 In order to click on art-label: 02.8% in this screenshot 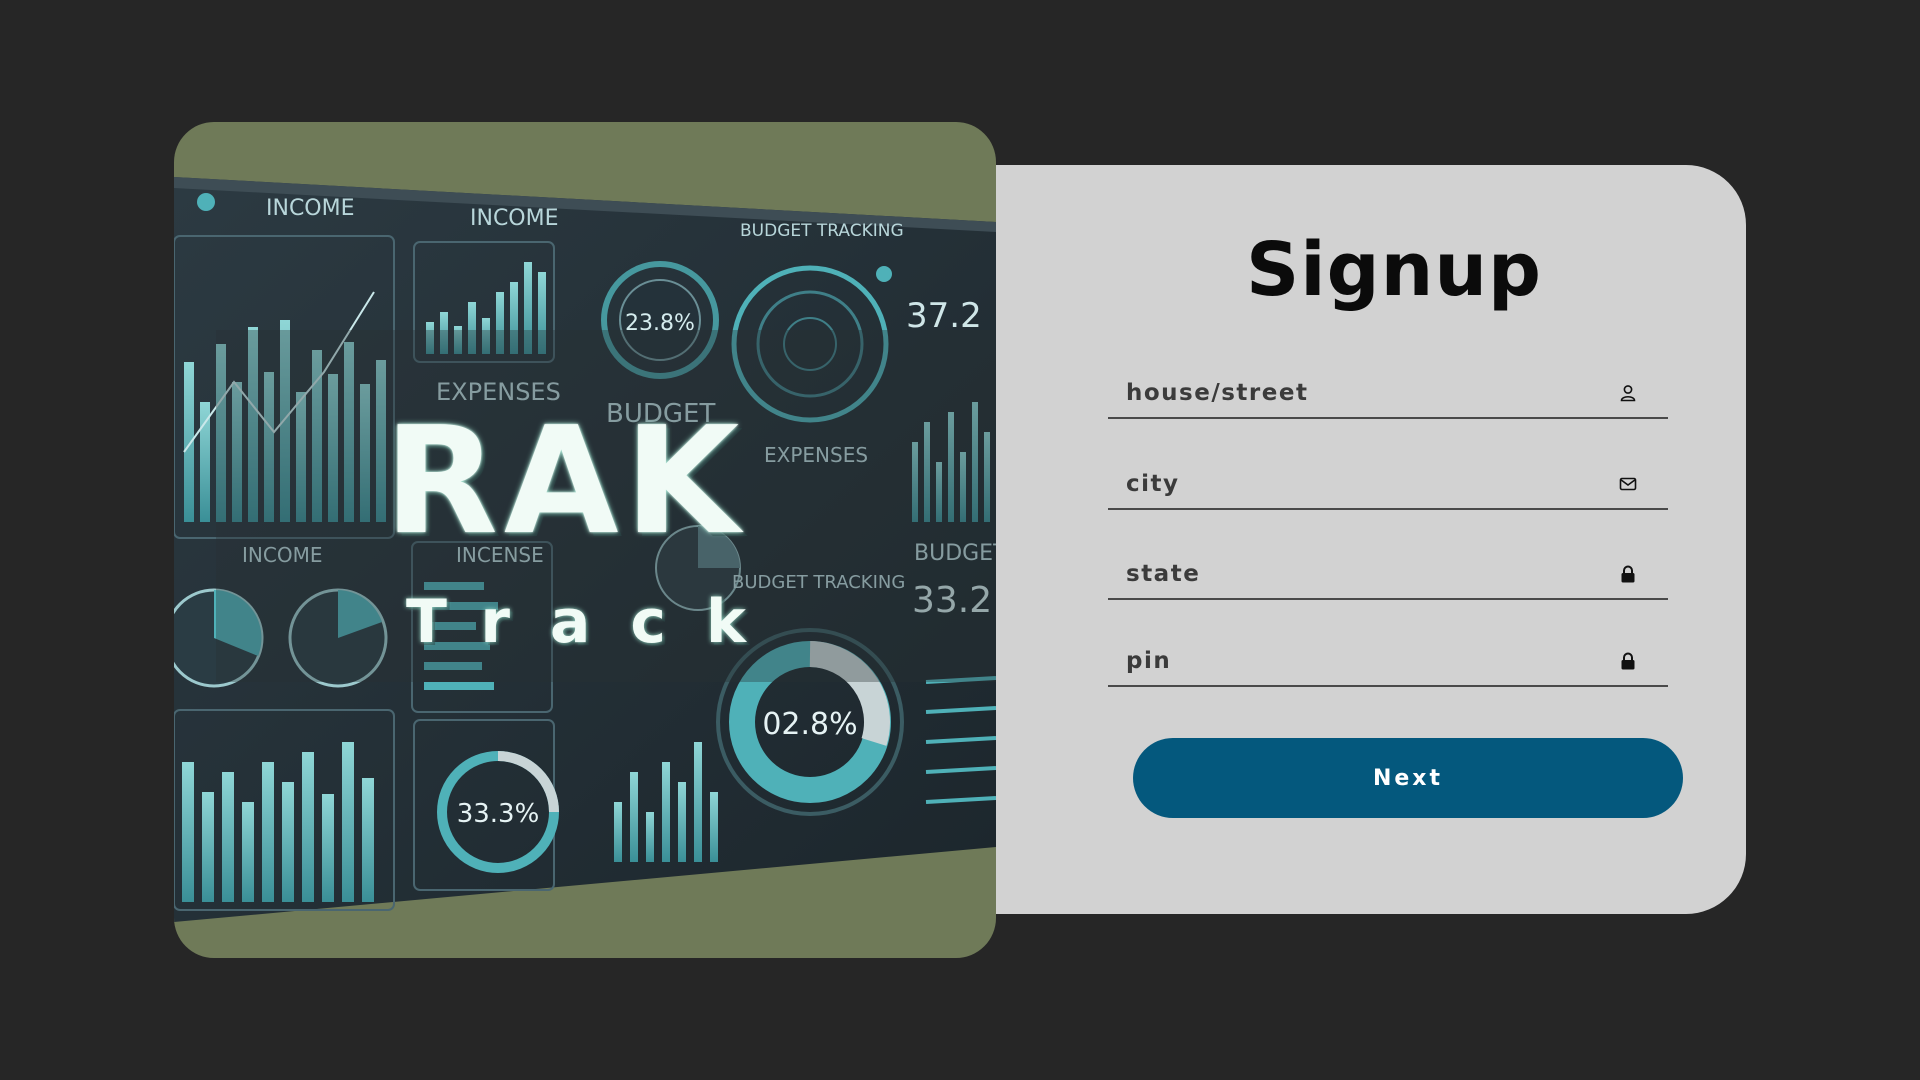, I will do `click(809, 724)`.